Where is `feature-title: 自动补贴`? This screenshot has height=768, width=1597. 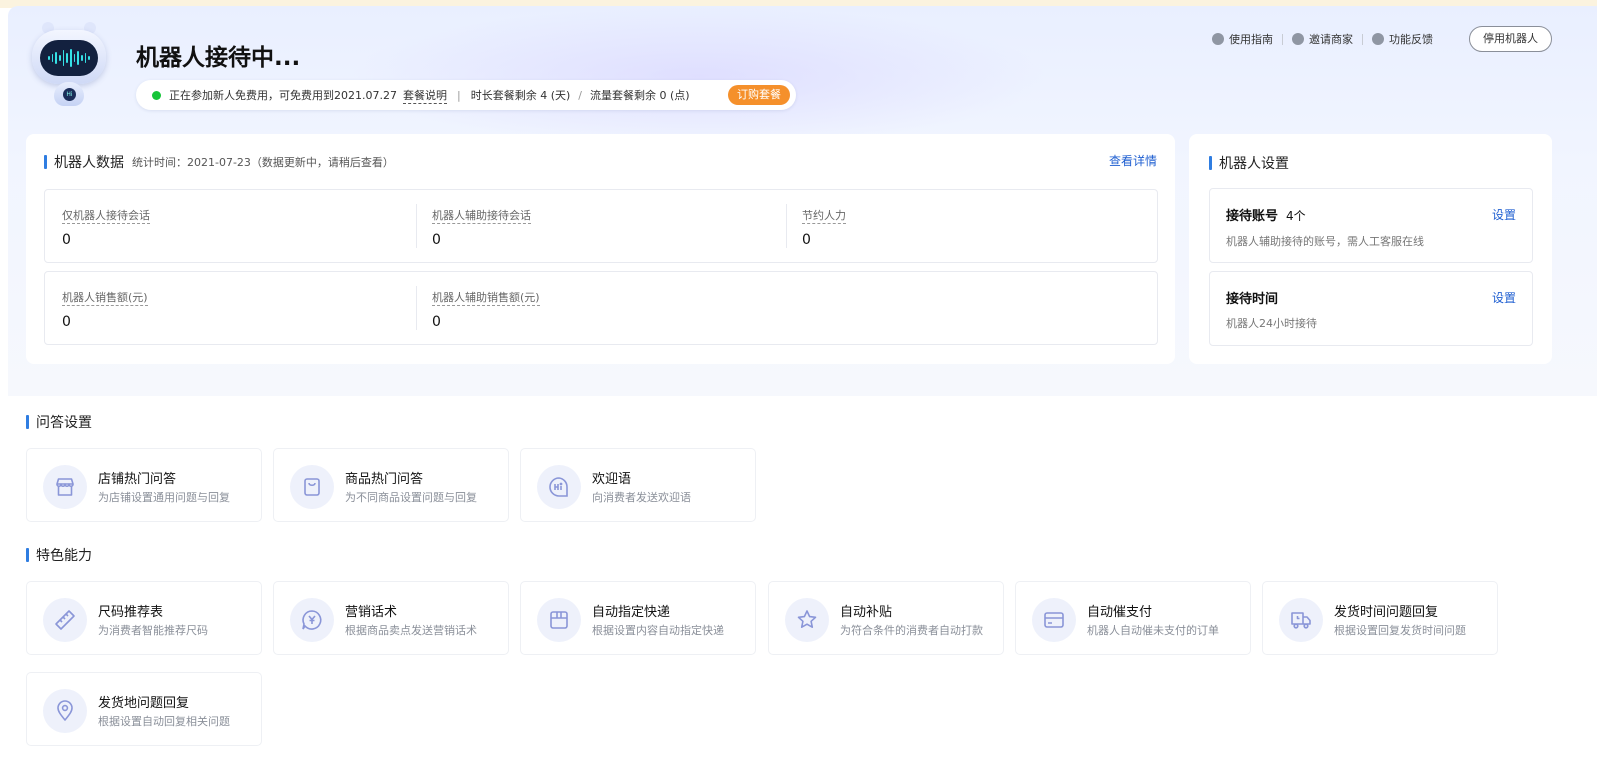
feature-title: 自动补贴 is located at coordinates (866, 612).